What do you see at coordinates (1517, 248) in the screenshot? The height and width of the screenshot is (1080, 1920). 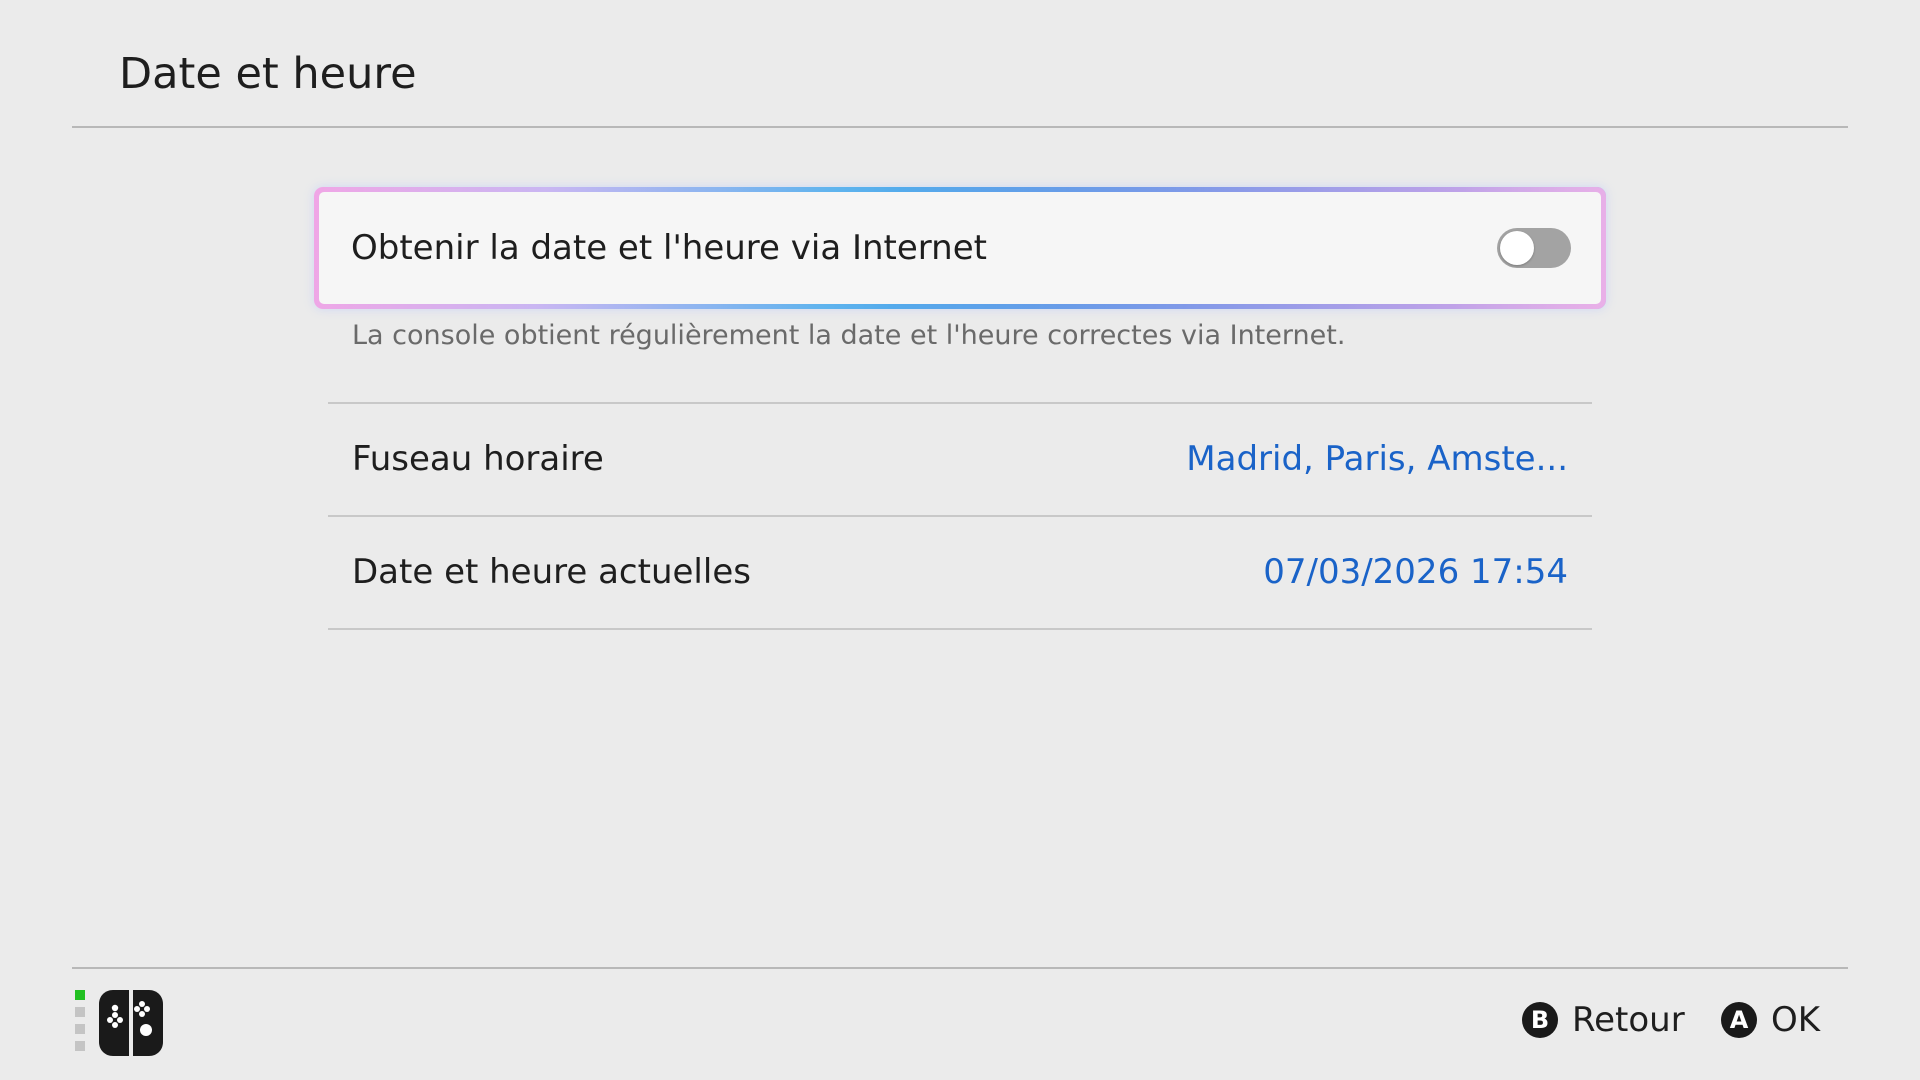 I see `toggle-knob` at bounding box center [1517, 248].